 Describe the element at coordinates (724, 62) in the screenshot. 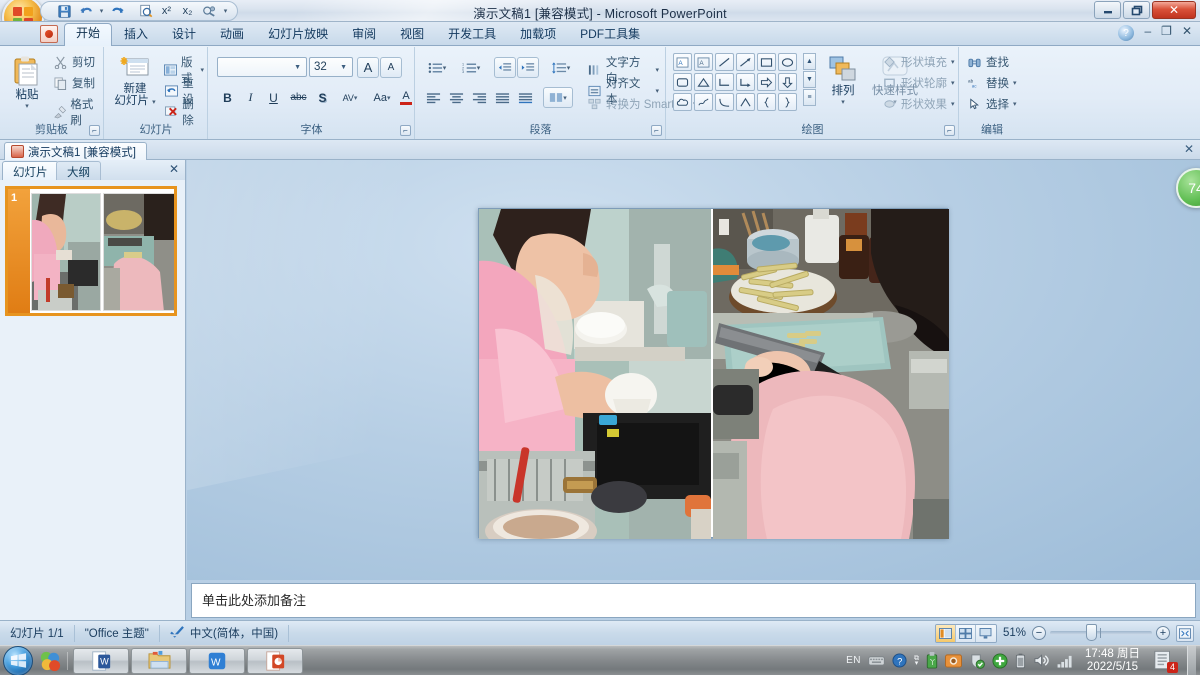

I see `shape-line-icon` at that location.